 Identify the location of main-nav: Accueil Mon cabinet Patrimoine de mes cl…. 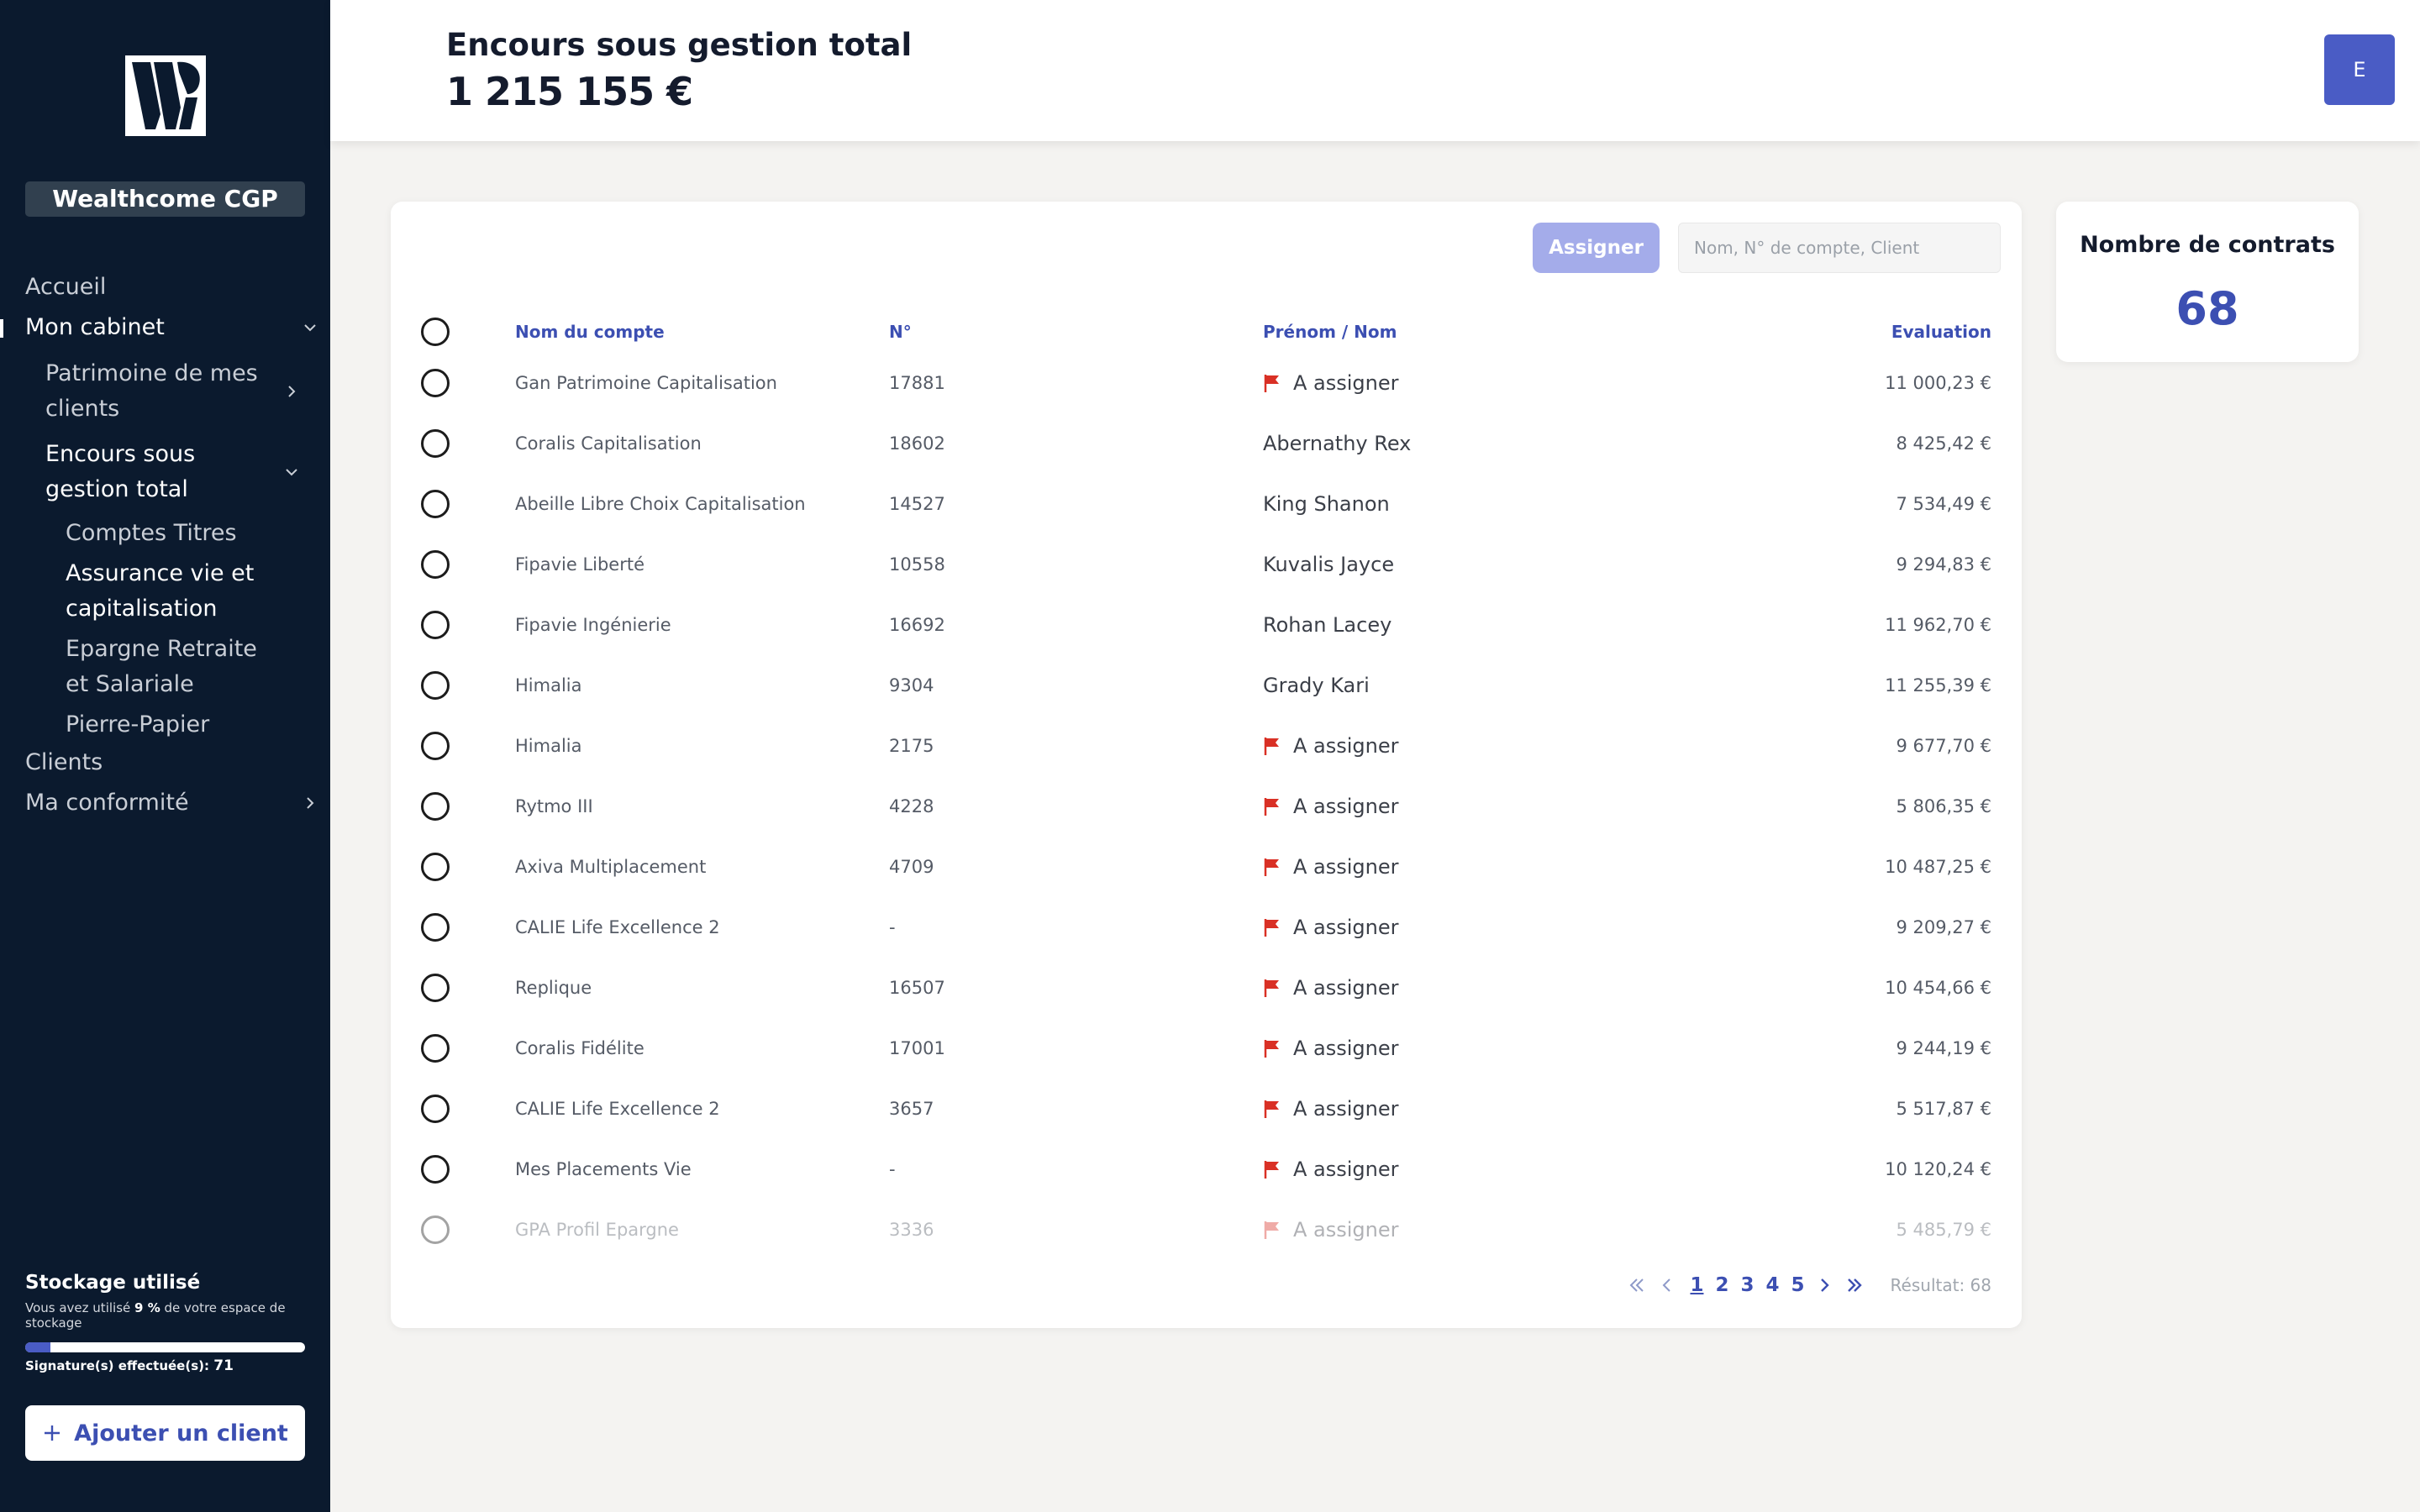
(165, 545).